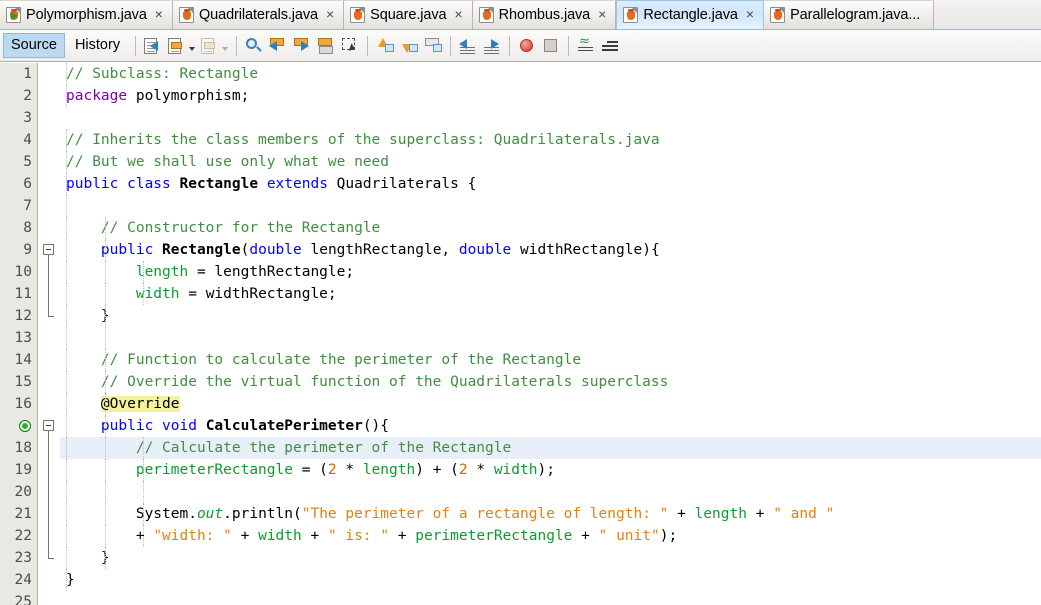  Describe the element at coordinates (586, 45) in the screenshot. I see `inspect-members-icon` at that location.